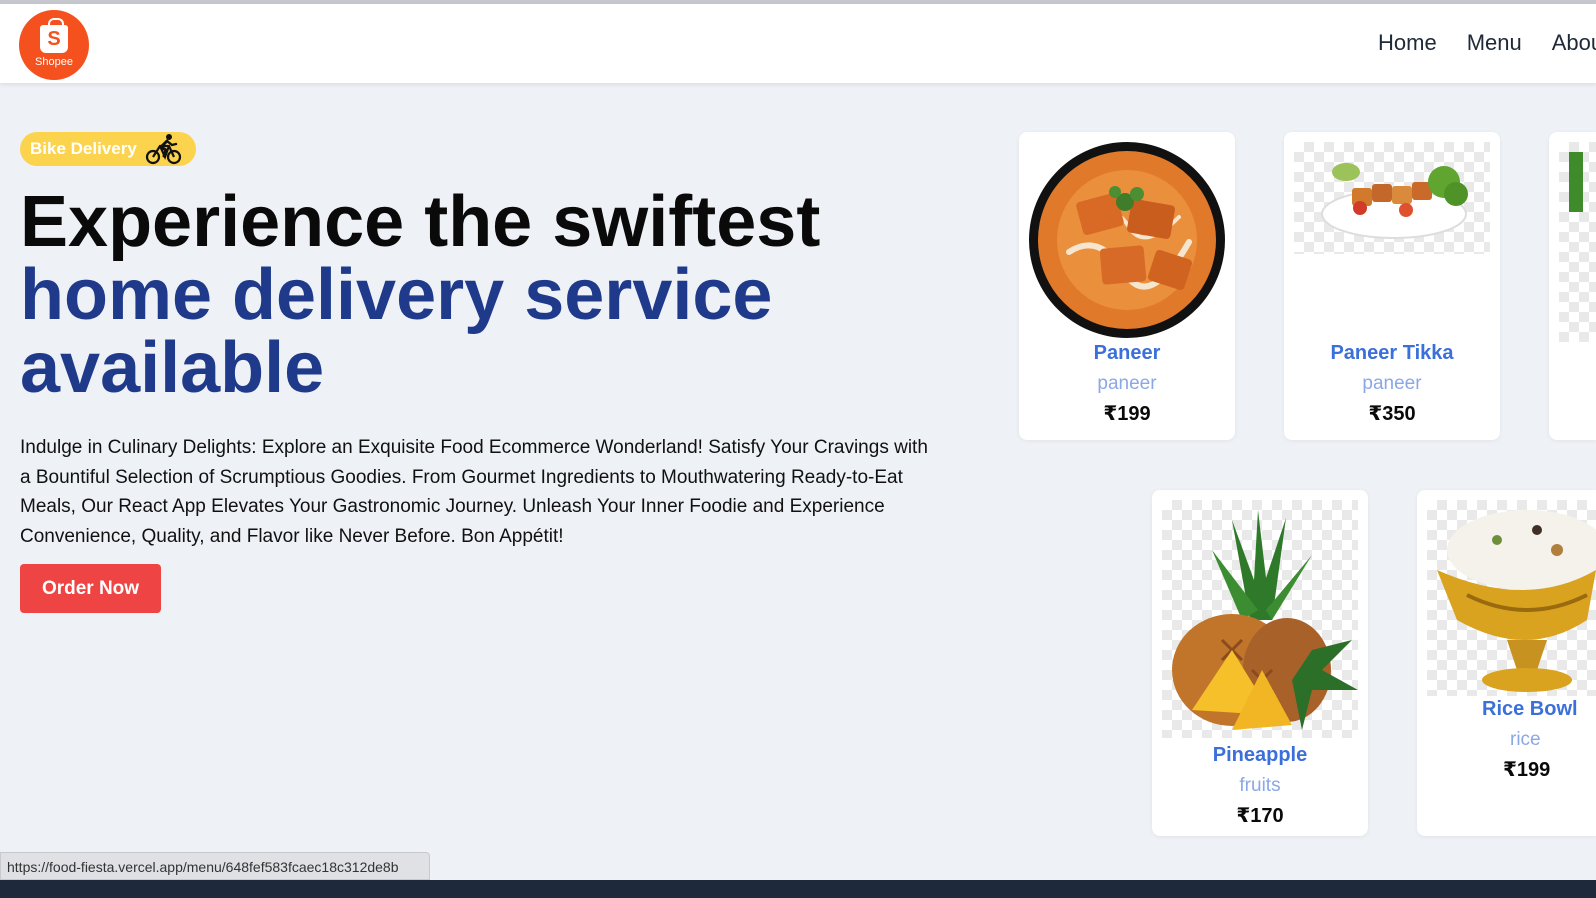 Image resolution: width=1596 pixels, height=898 pixels. Describe the element at coordinates (1392, 353) in the screenshot. I see `card-name: Paneer Tikka` at that location.